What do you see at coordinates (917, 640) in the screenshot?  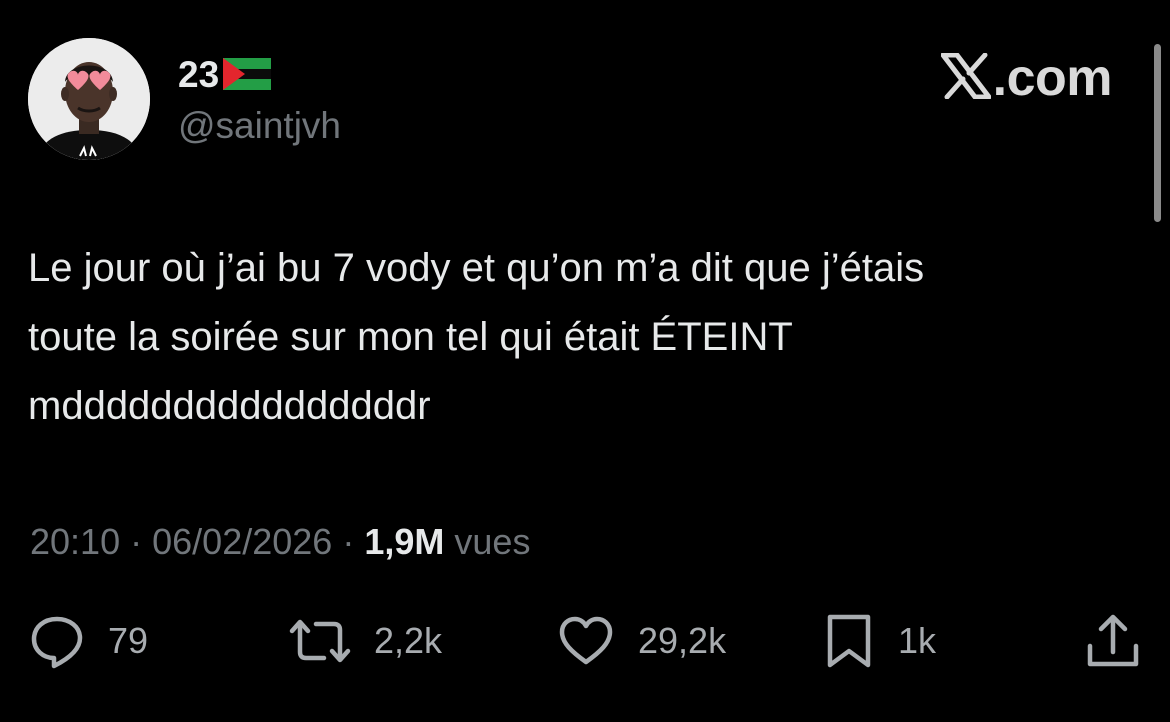 I see `bookmark-count: 1k` at bounding box center [917, 640].